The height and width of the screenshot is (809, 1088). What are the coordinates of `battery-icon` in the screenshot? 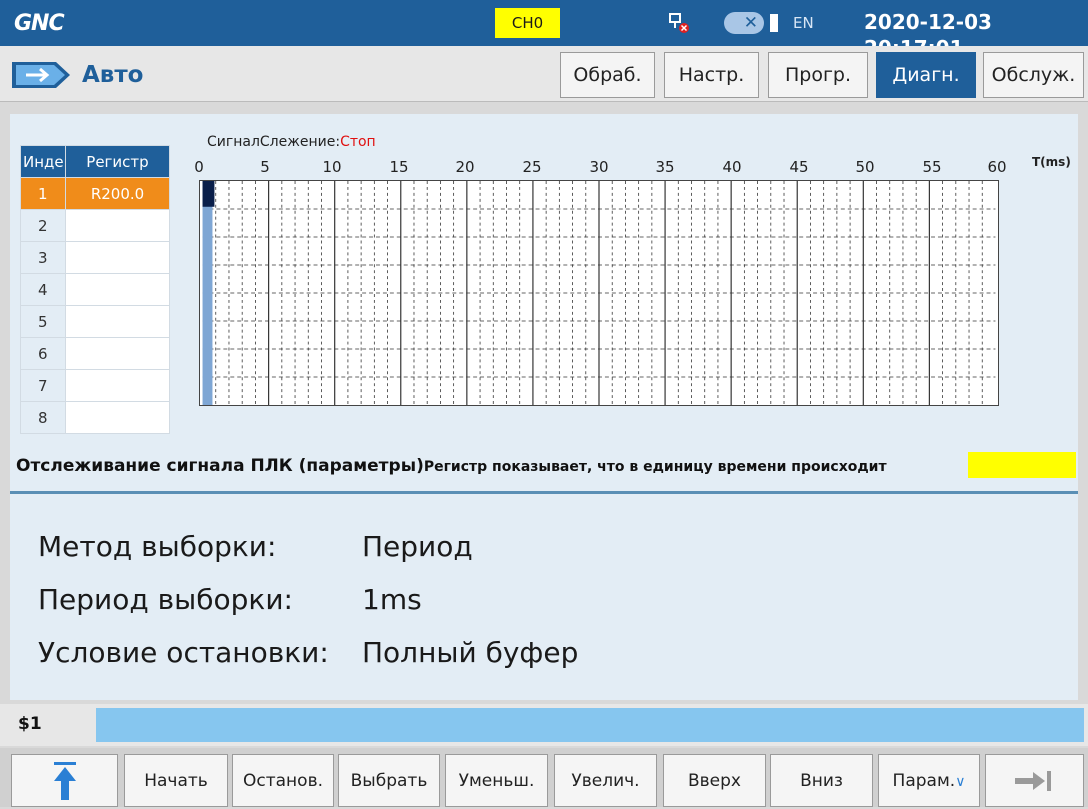 It's located at (774, 23).